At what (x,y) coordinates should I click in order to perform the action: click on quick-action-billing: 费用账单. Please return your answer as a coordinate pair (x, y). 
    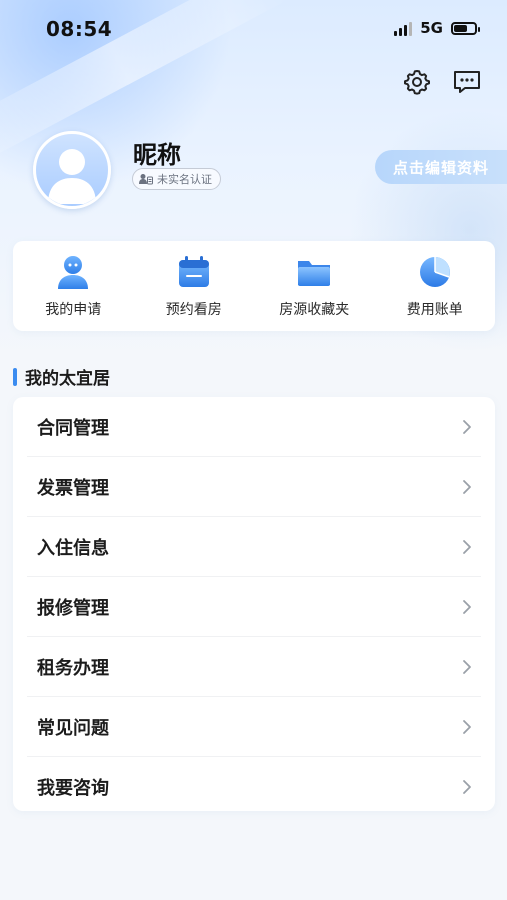
    Looking at the image, I should click on (435, 286).